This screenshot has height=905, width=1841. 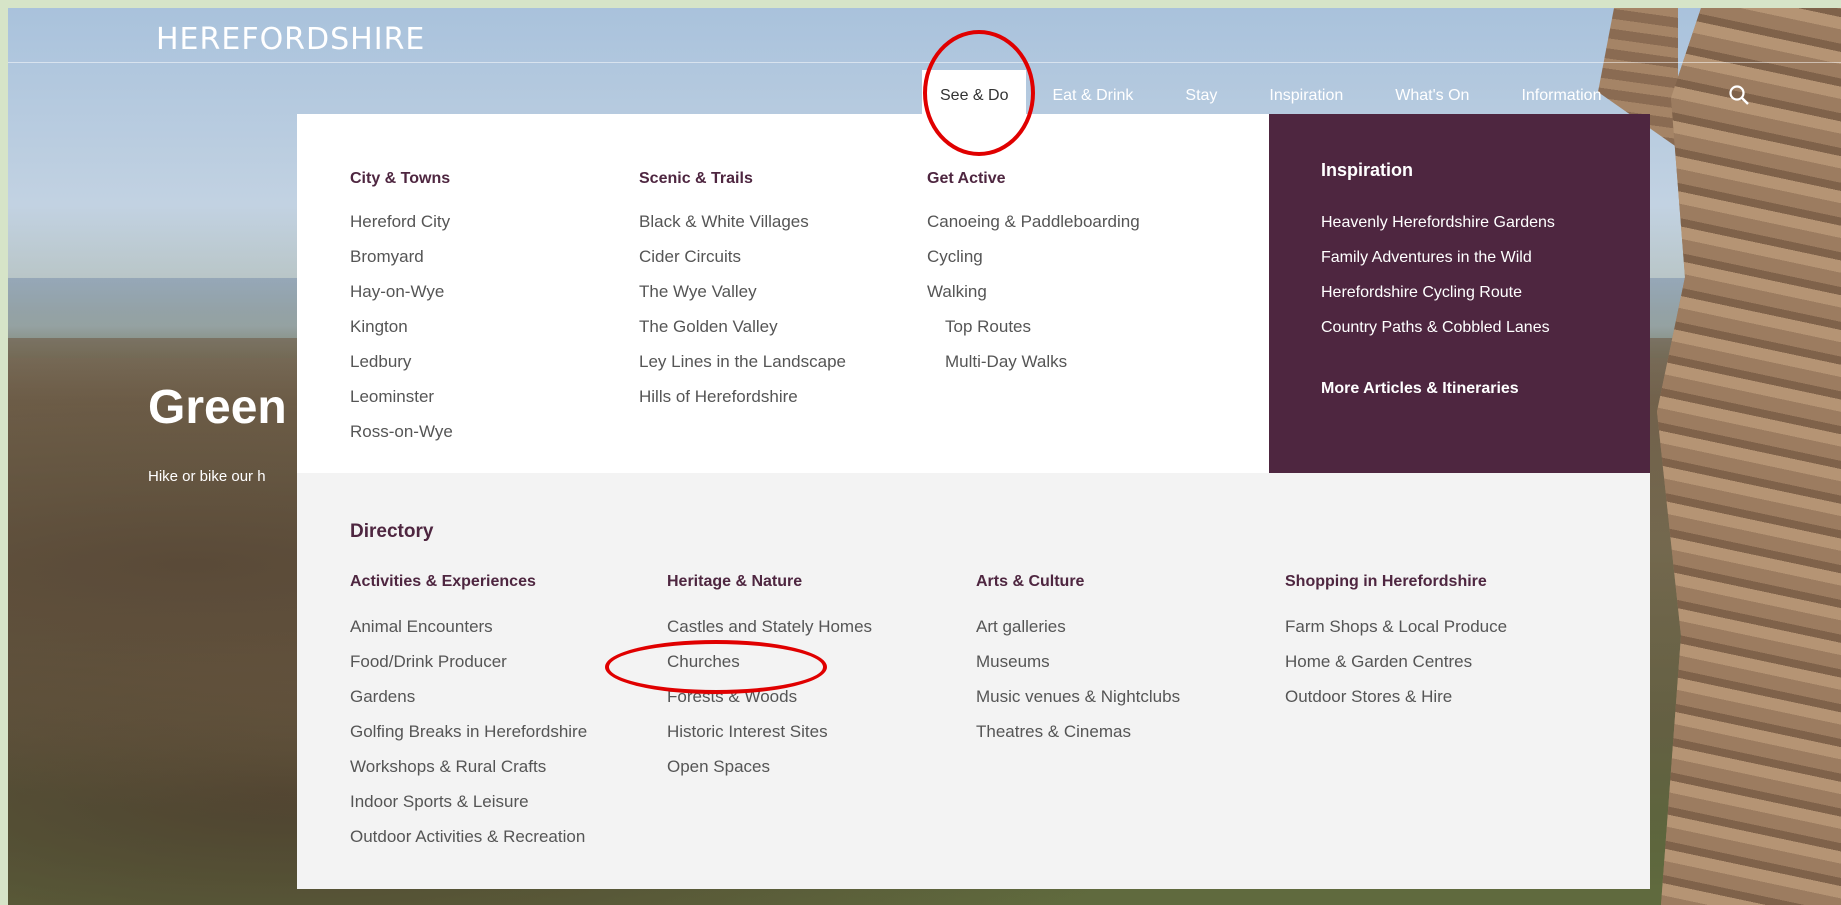 What do you see at coordinates (468, 731) in the screenshot?
I see `directory-link: Golfing Breaks in Herefordshire` at bounding box center [468, 731].